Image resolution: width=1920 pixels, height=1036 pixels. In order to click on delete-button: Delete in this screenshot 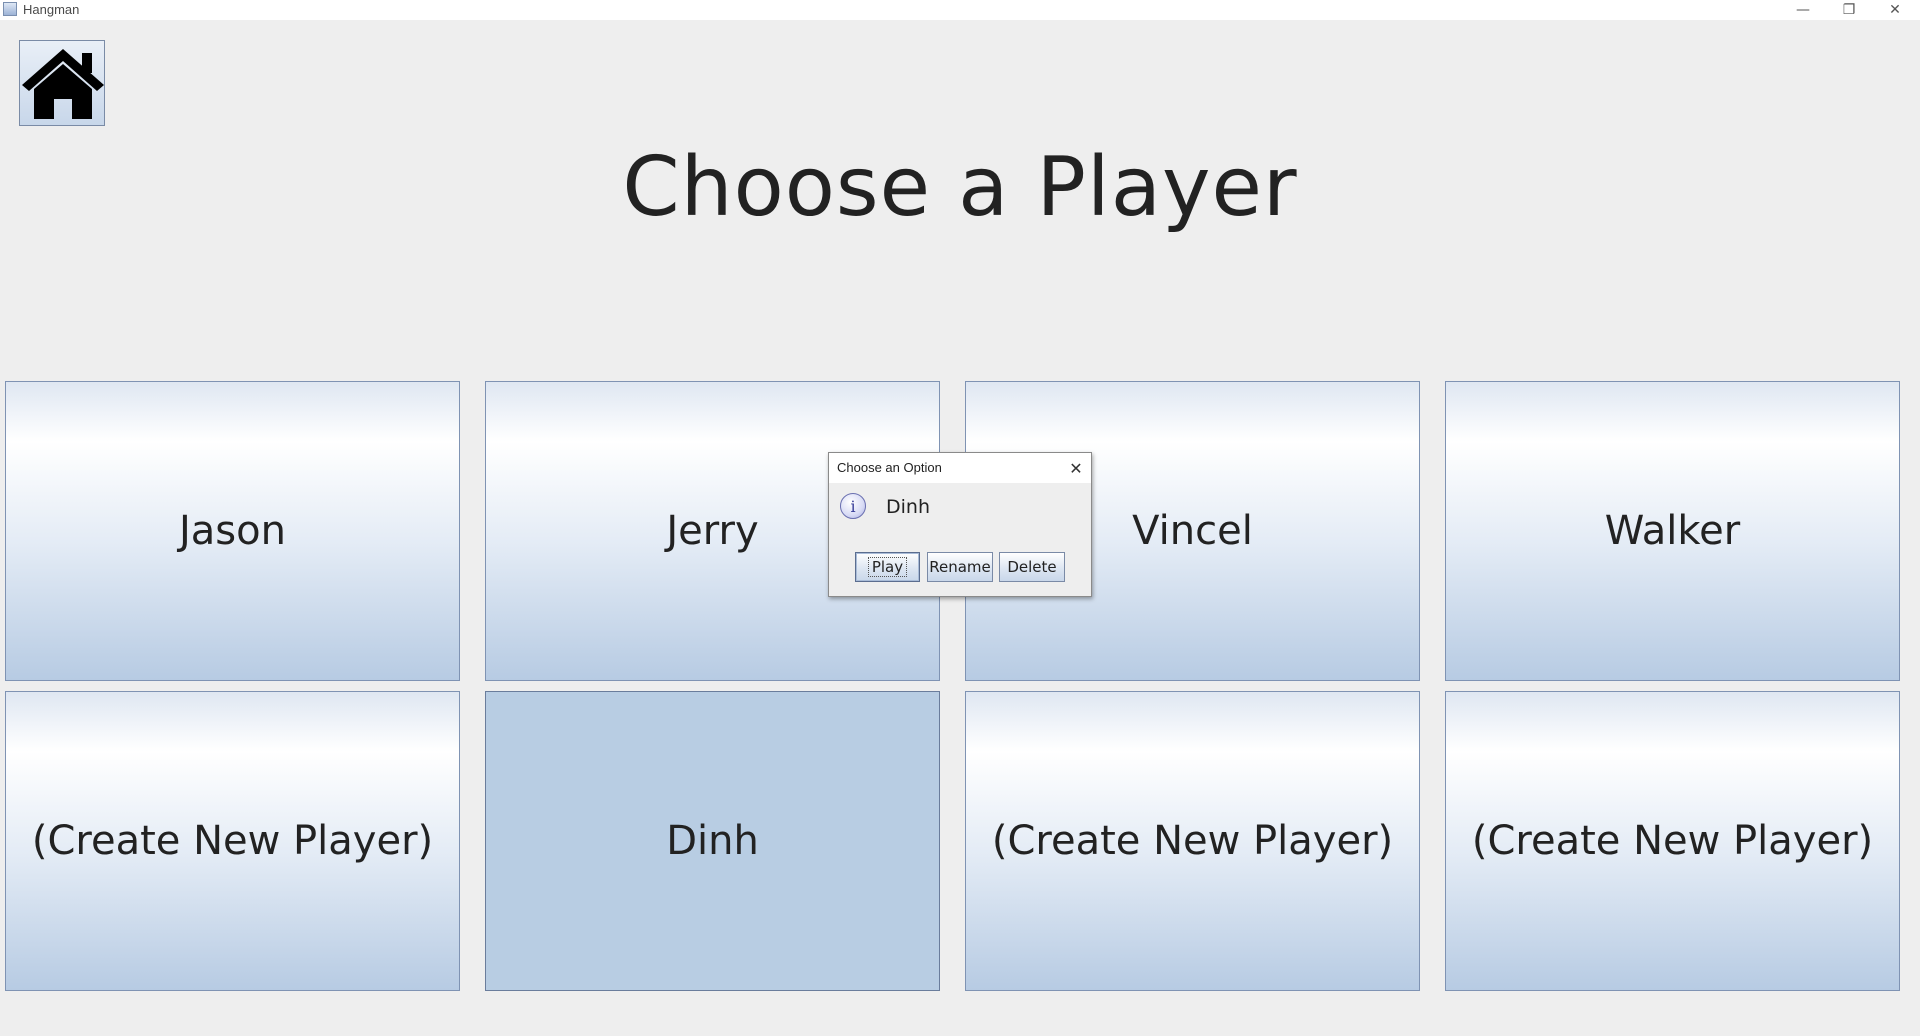, I will do `click(1032, 567)`.